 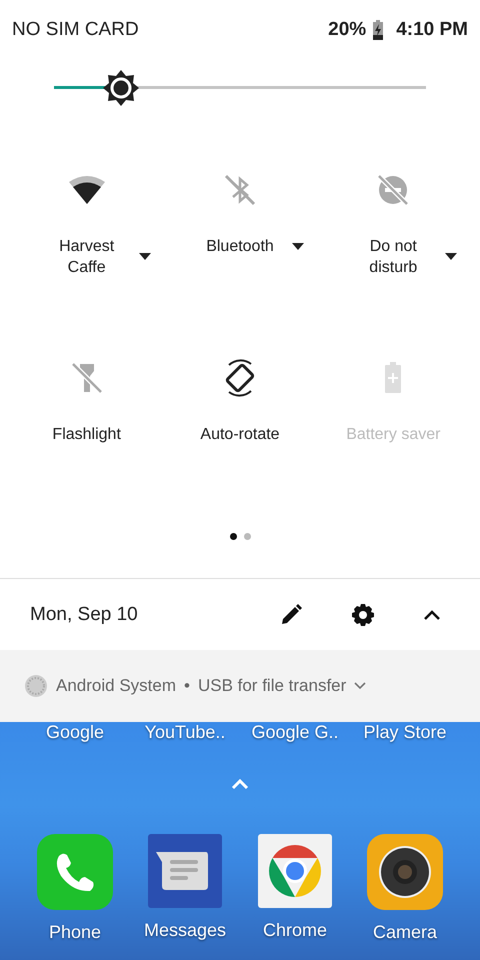 I want to click on notification-app: Android System, so click(x=116, y=686).